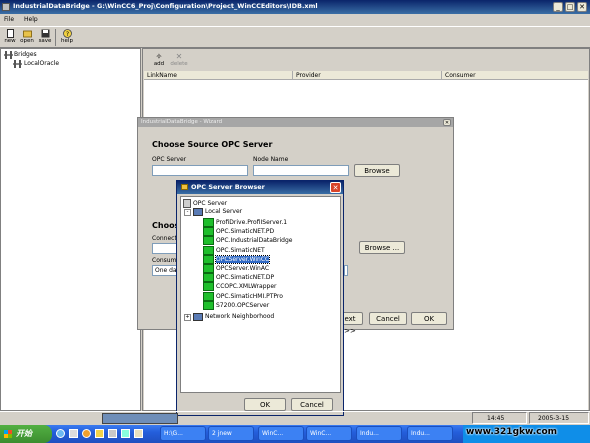 This screenshot has height=443, width=590. I want to click on save-button: save, so click(45, 36).